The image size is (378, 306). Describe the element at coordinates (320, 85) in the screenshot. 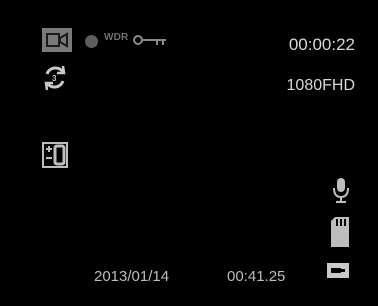

I see `resolution-label: 1080FHD` at that location.